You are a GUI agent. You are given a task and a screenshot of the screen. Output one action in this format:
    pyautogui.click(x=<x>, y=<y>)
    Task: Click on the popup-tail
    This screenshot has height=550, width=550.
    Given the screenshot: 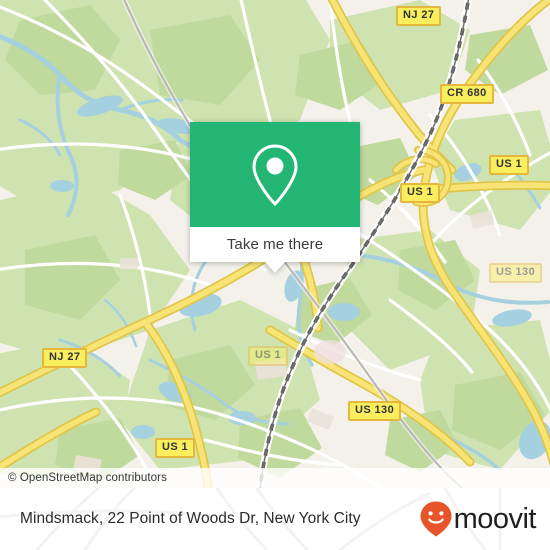 What is the action you would take?
    pyautogui.click(x=275, y=267)
    